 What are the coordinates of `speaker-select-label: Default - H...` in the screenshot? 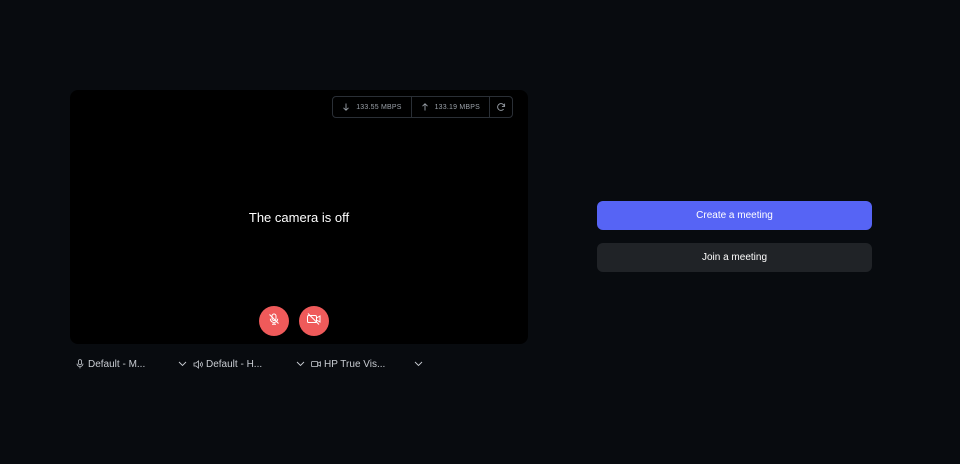 It's located at (234, 364).